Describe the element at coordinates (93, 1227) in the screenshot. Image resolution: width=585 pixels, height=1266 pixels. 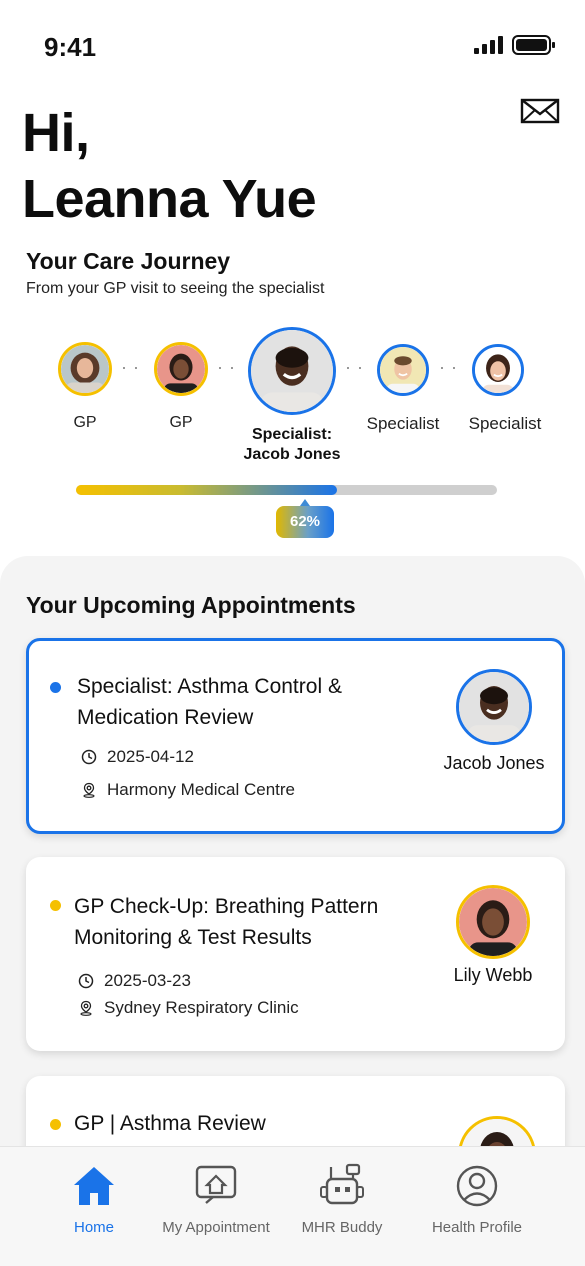
I see `nav-label: Home` at that location.